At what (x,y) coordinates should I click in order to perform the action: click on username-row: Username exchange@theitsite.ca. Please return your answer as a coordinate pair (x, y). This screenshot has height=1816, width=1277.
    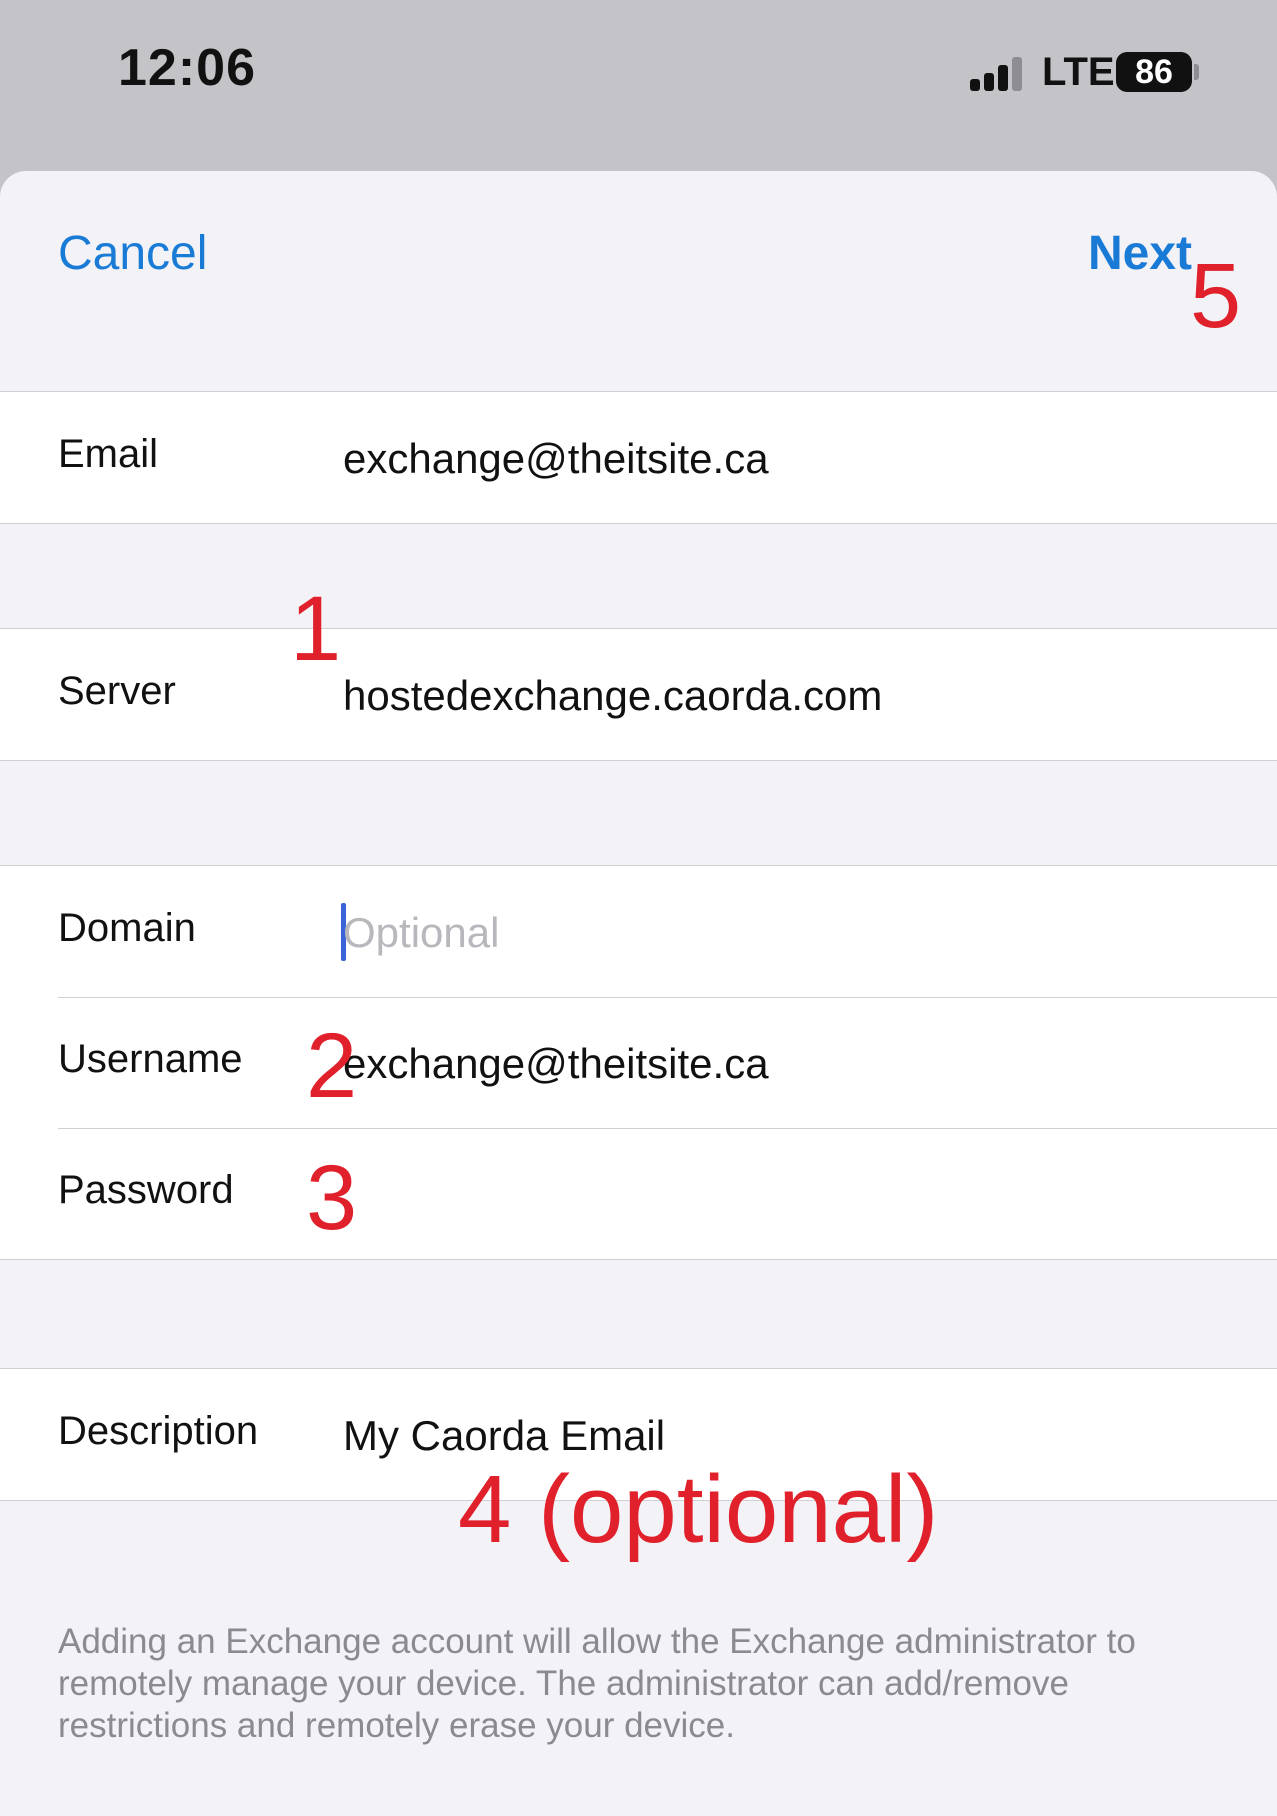
    Looking at the image, I should click on (638, 1062).